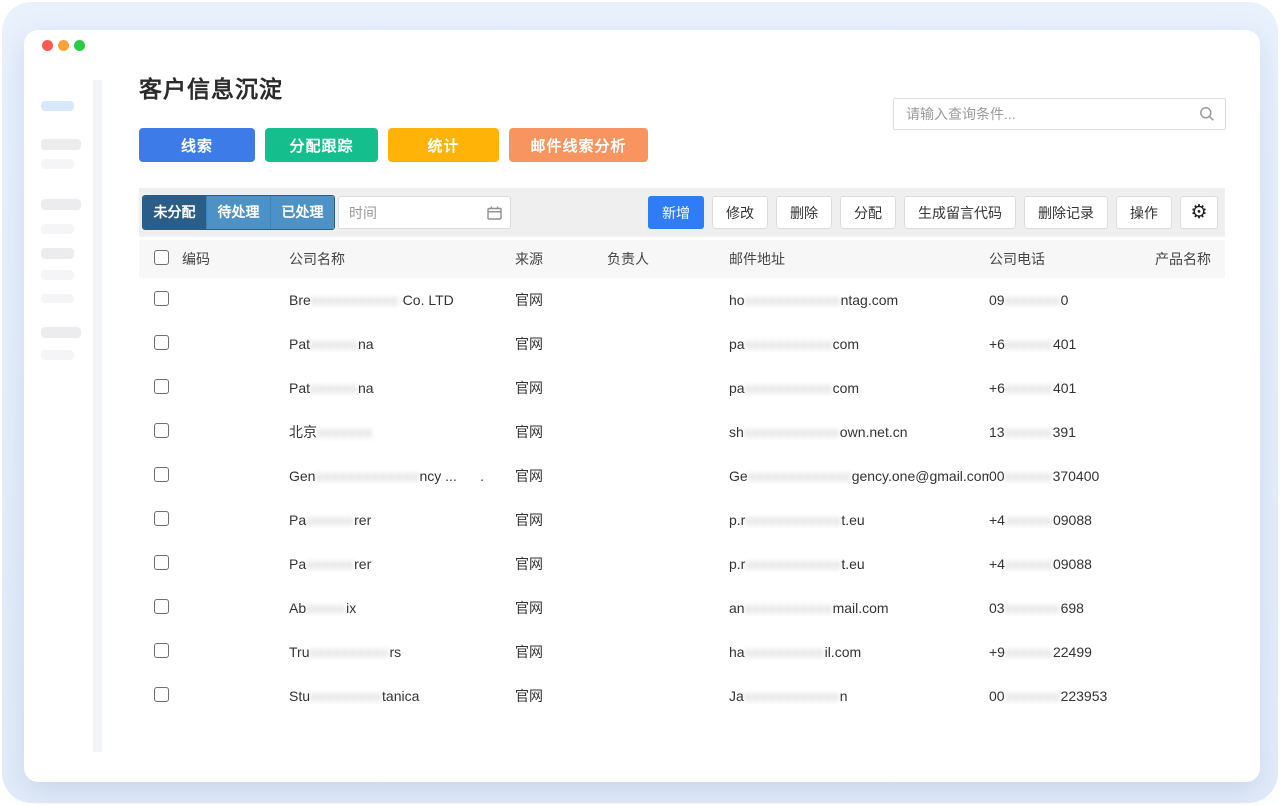 This screenshot has height=805, width=1280. Describe the element at coordinates (443, 145) in the screenshot. I see `statistics-button: 统计` at that location.